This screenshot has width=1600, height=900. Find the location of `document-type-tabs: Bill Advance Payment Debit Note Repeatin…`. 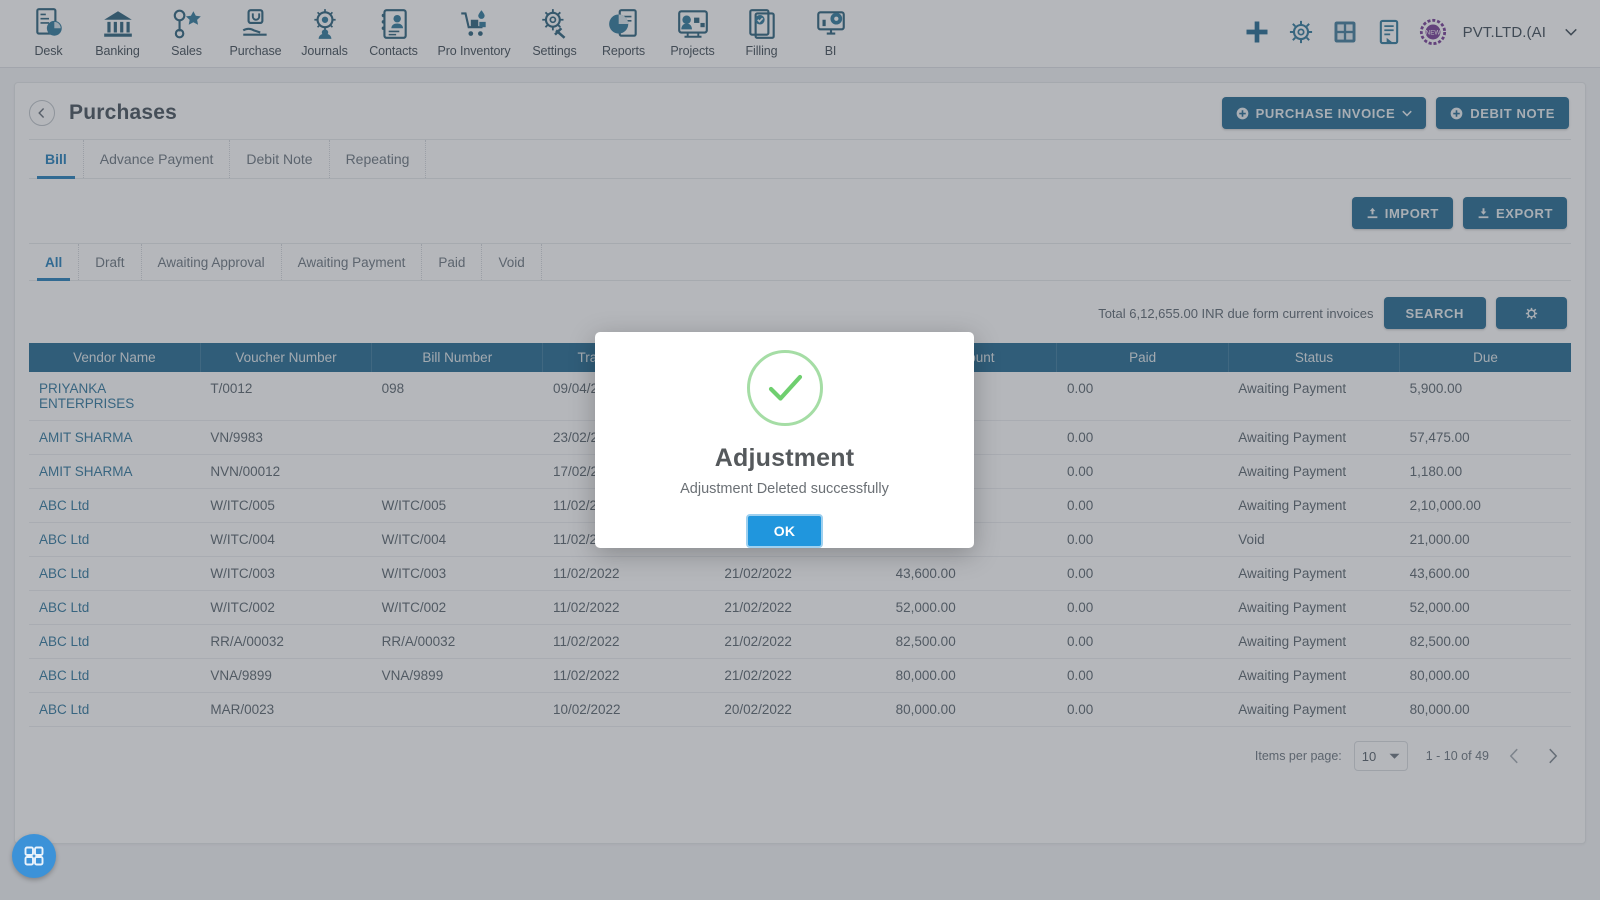

document-type-tabs: Bill Advance Payment Debit Note Repeatin… is located at coordinates (800, 159).